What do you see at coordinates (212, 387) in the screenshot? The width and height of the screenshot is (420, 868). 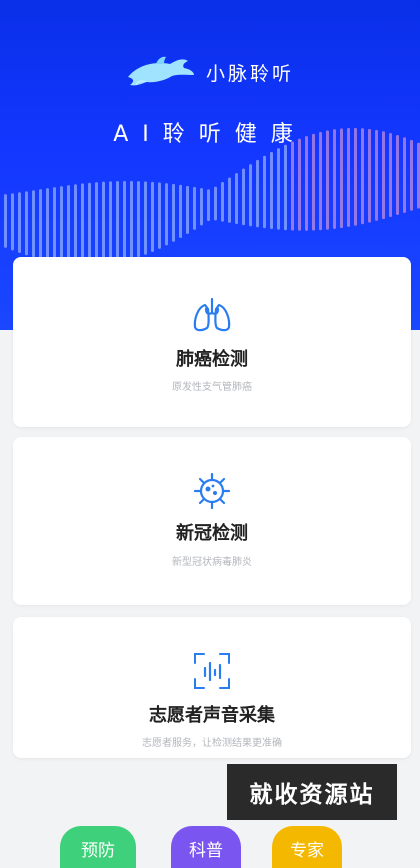 I see `card-subtitle: 原发性支气管肺癌` at bounding box center [212, 387].